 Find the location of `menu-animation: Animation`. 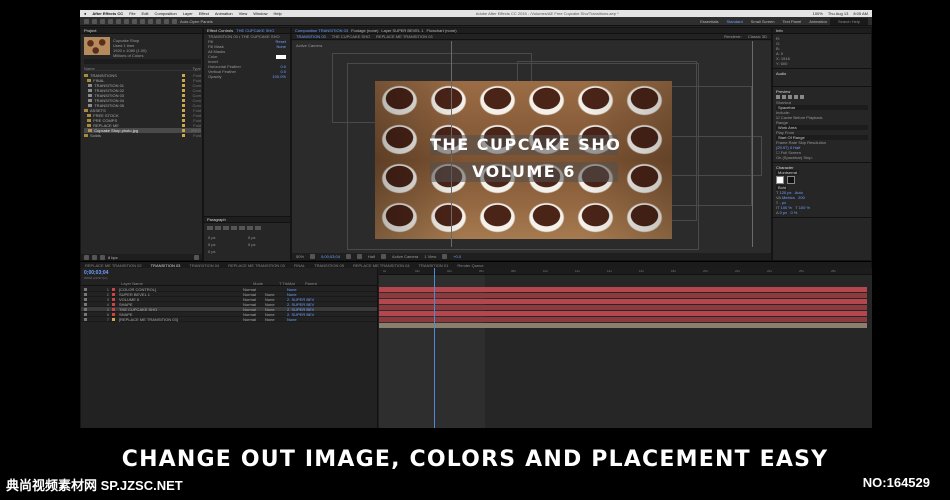

menu-animation: Animation is located at coordinates (224, 13).